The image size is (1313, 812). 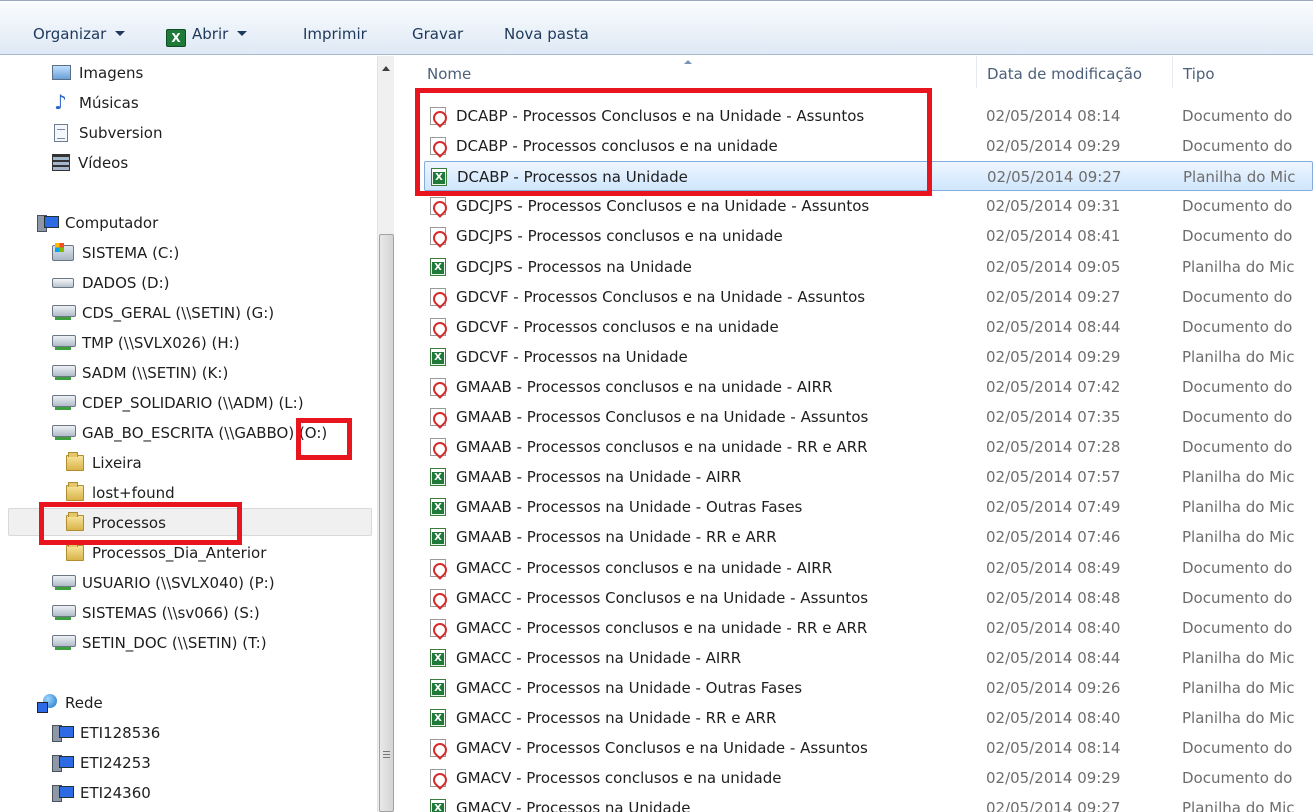 I want to click on nav-label: Computador, so click(x=112, y=222).